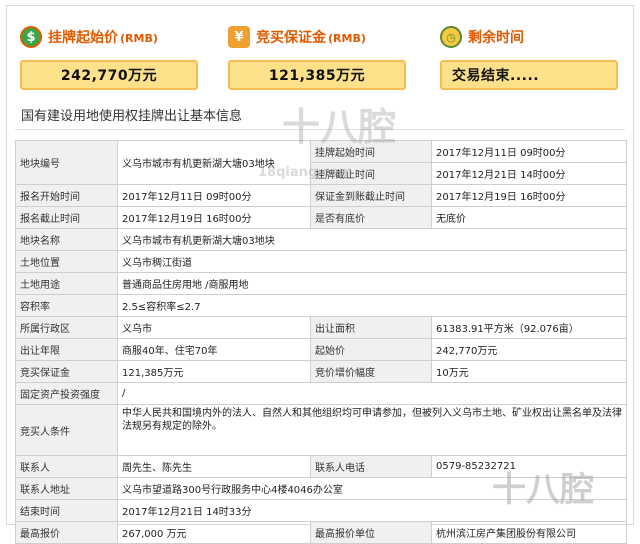 This screenshot has width=640, height=544. I want to click on cell-label: 保证金到账截止时间, so click(371, 195).